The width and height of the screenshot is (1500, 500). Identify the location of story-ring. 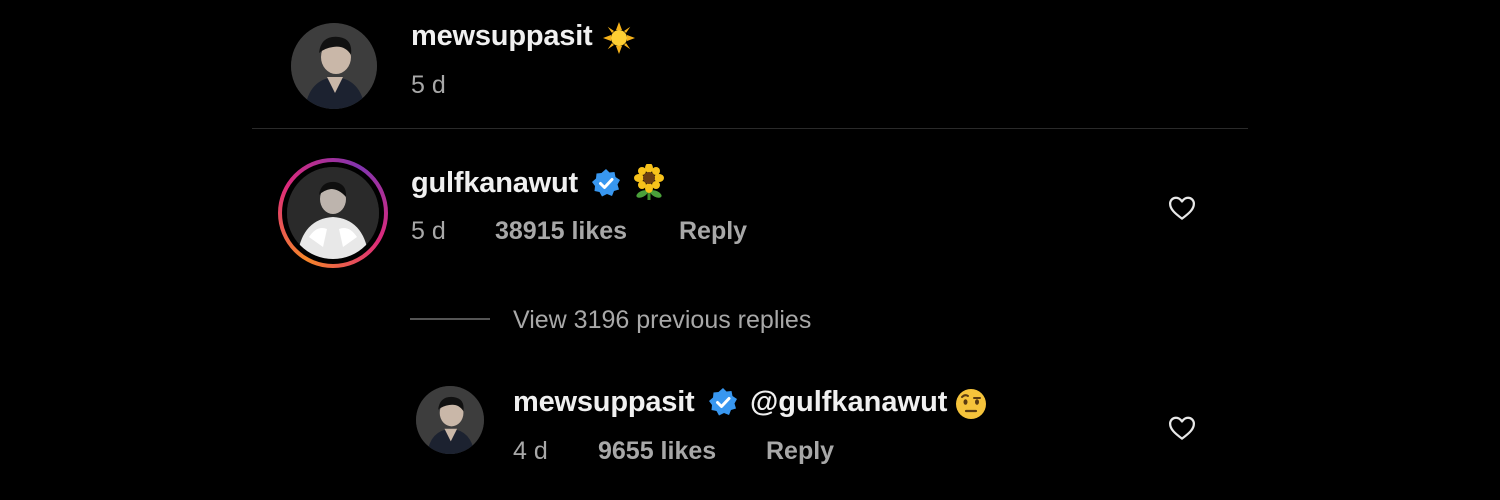
(333, 213).